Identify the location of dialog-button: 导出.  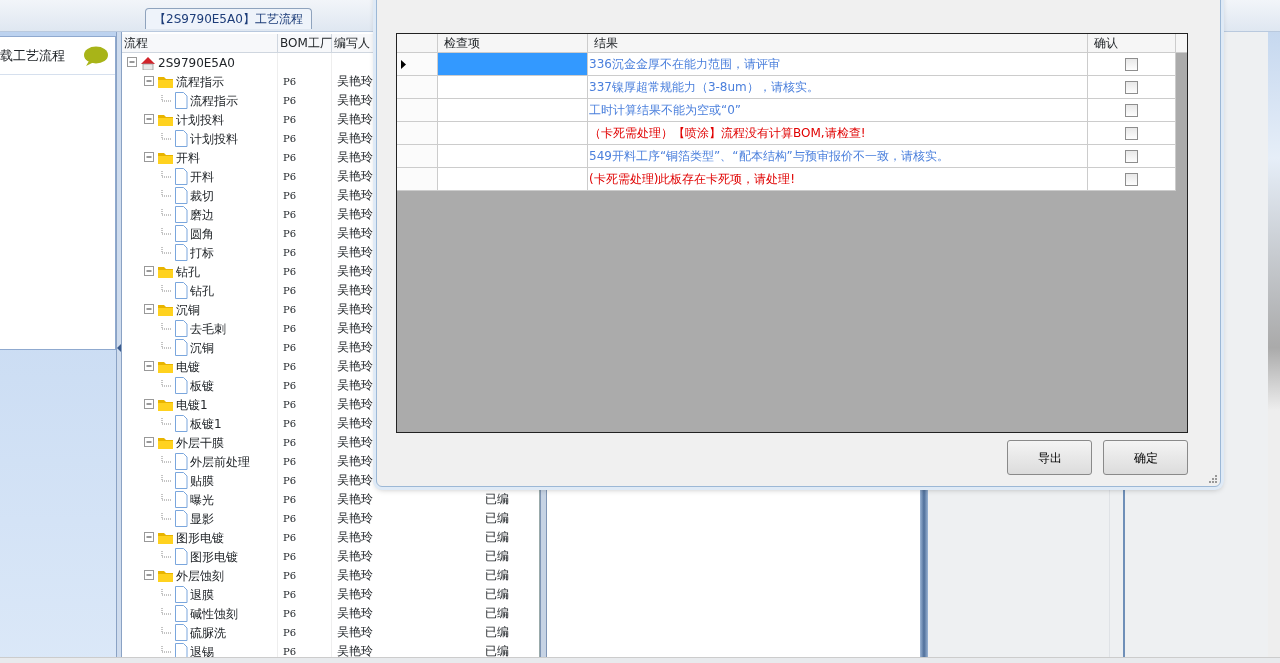
(1049, 457).